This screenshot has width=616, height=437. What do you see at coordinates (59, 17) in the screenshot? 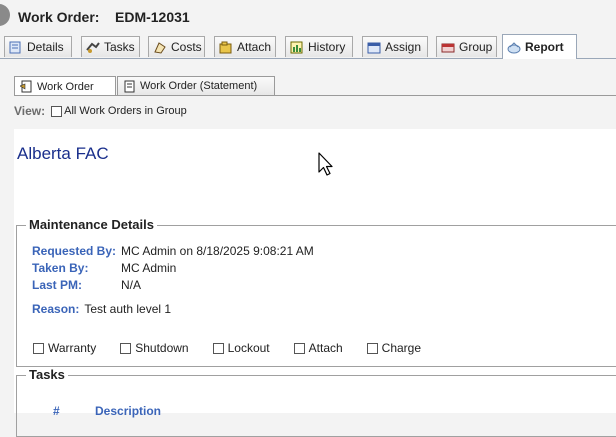
I see `work-order-label: Work Order:` at bounding box center [59, 17].